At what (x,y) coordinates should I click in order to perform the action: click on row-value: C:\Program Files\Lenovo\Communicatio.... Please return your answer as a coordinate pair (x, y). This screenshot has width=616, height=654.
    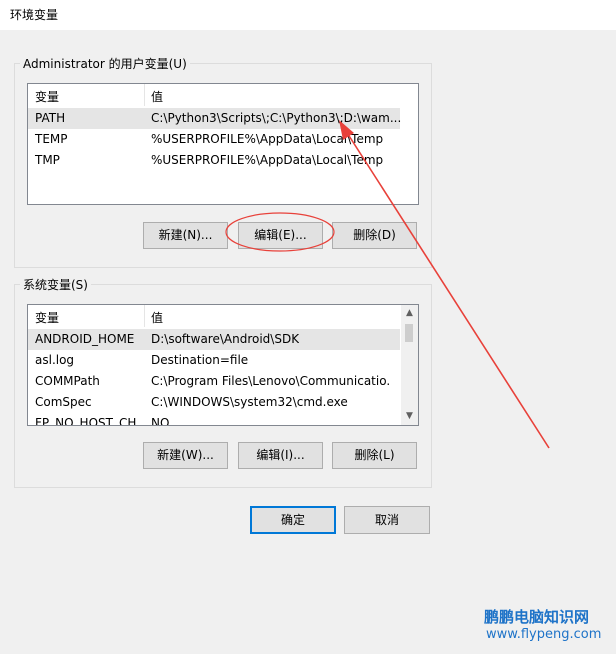
    Looking at the image, I should click on (271, 381).